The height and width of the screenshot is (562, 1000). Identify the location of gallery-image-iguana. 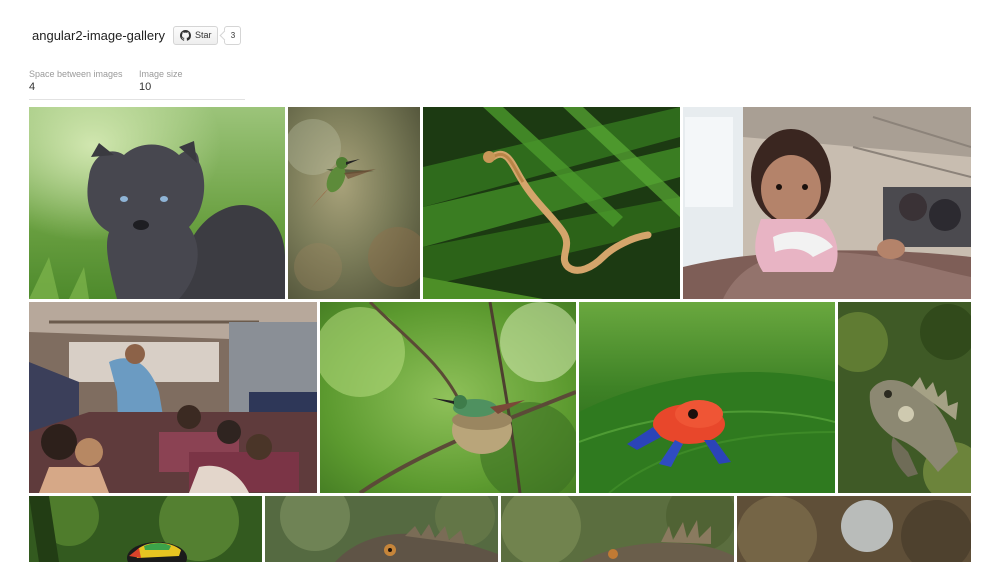
(904, 397).